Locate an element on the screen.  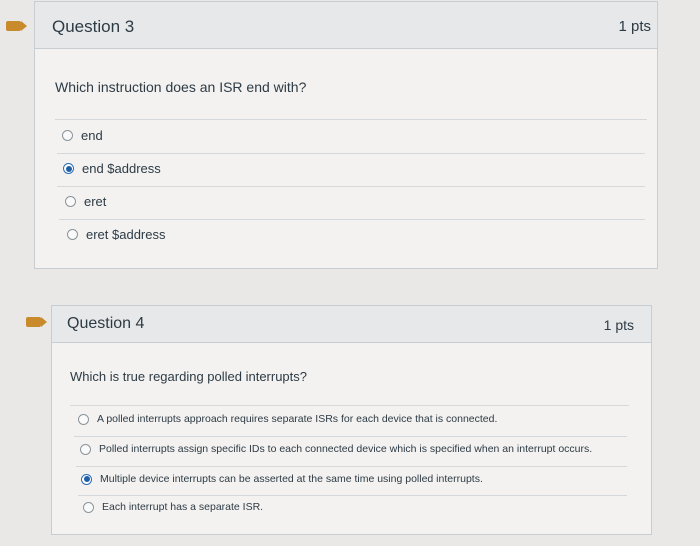
question-4-header: Question 4 1 pts is located at coordinates (351, 324).